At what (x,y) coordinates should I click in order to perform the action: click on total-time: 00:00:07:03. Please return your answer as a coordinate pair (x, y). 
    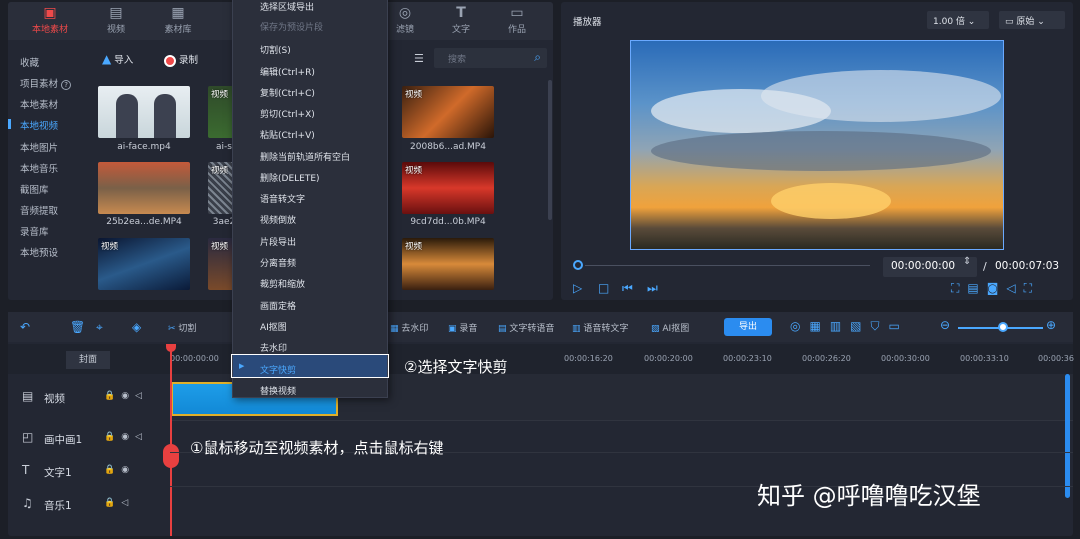
    Looking at the image, I should click on (1027, 266).